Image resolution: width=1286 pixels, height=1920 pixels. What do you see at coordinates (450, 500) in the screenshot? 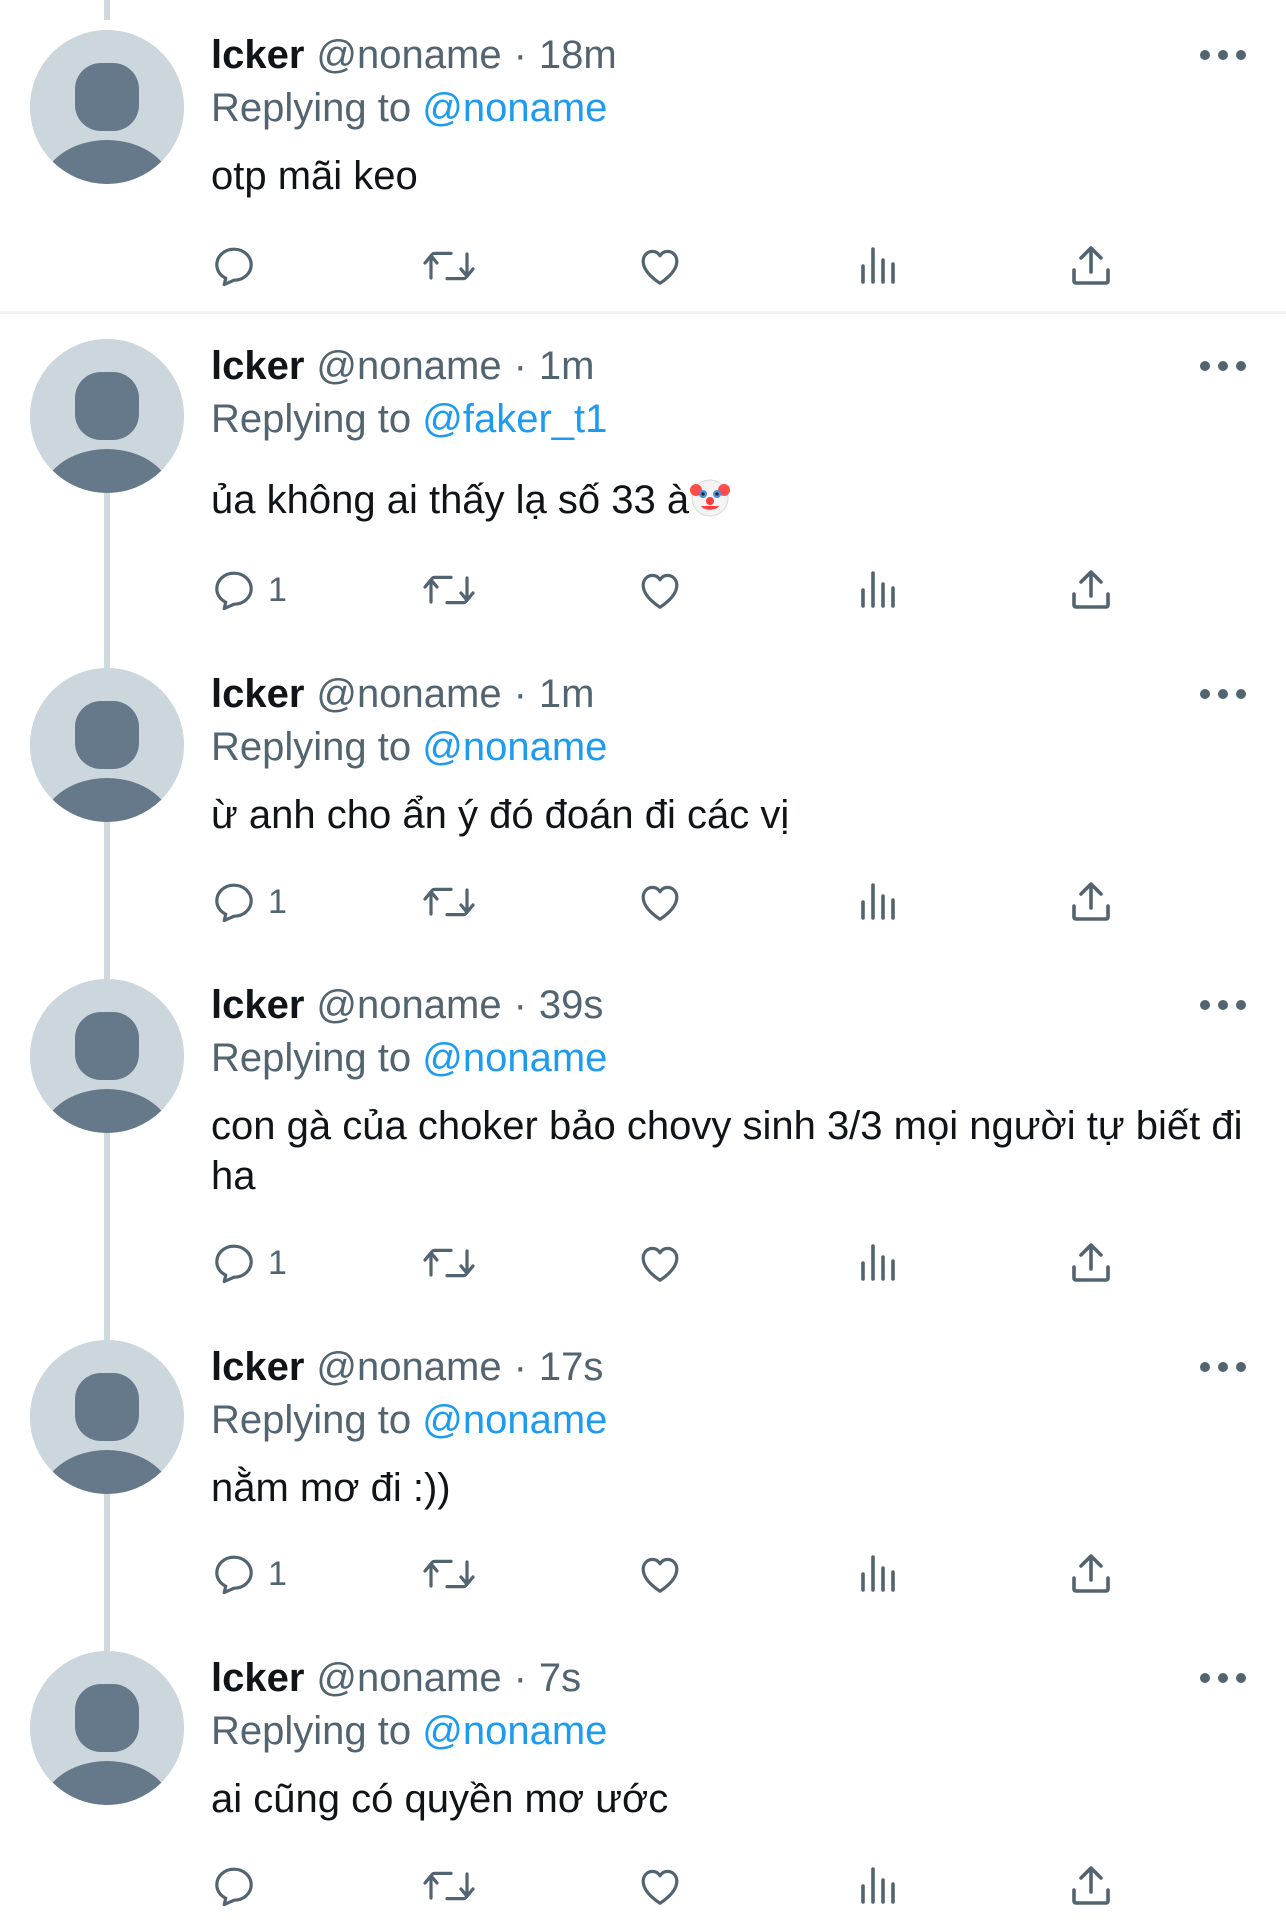
I see `tweet-text-content: ủa không ai thấy lạ số 33 à` at bounding box center [450, 500].